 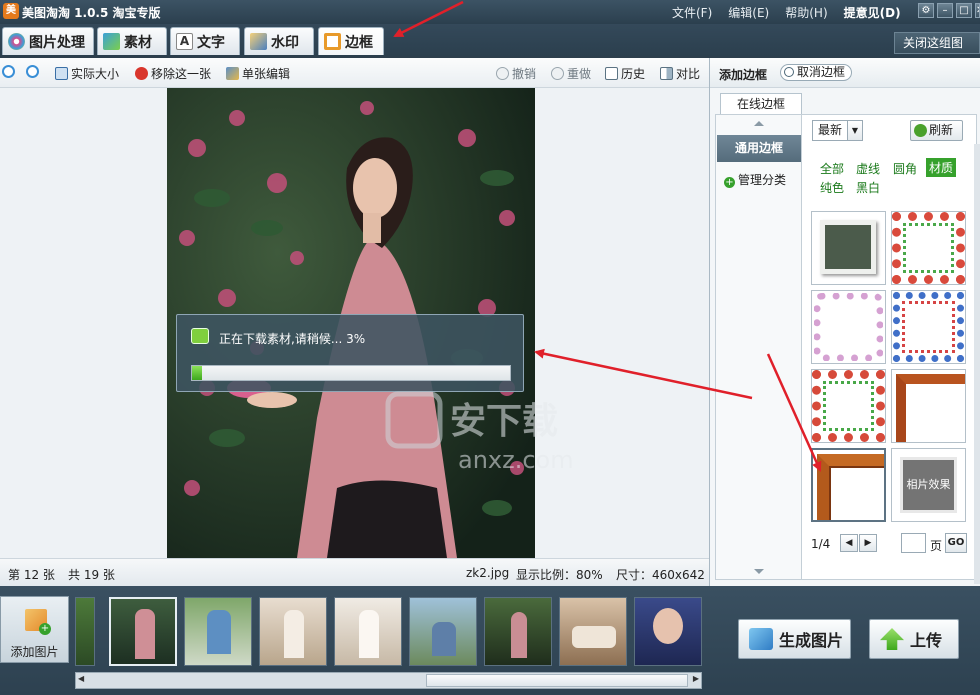 What do you see at coordinates (920, 130) in the screenshot?
I see `refresh-icon` at bounding box center [920, 130].